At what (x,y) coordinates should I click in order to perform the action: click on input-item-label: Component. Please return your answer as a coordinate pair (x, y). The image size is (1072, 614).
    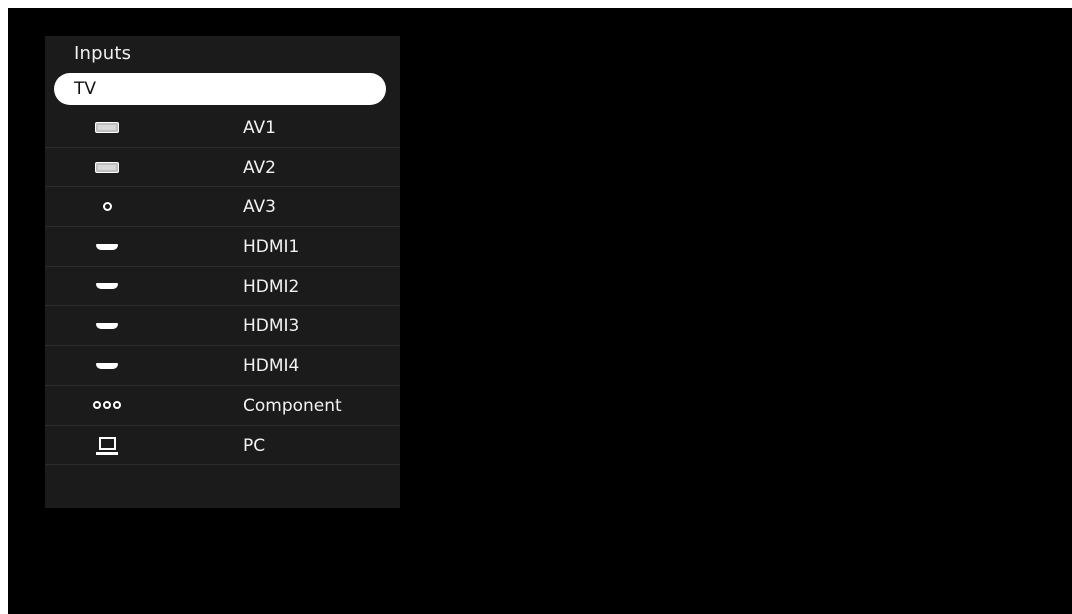
    Looking at the image, I should click on (292, 405).